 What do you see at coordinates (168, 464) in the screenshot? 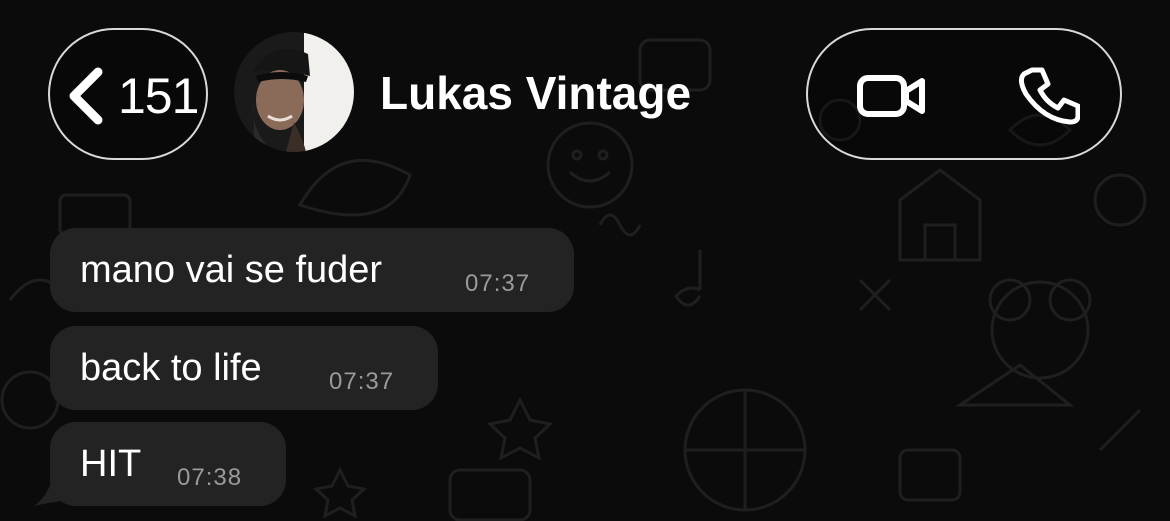
I see `message-bubble: HIT 07:38` at bounding box center [168, 464].